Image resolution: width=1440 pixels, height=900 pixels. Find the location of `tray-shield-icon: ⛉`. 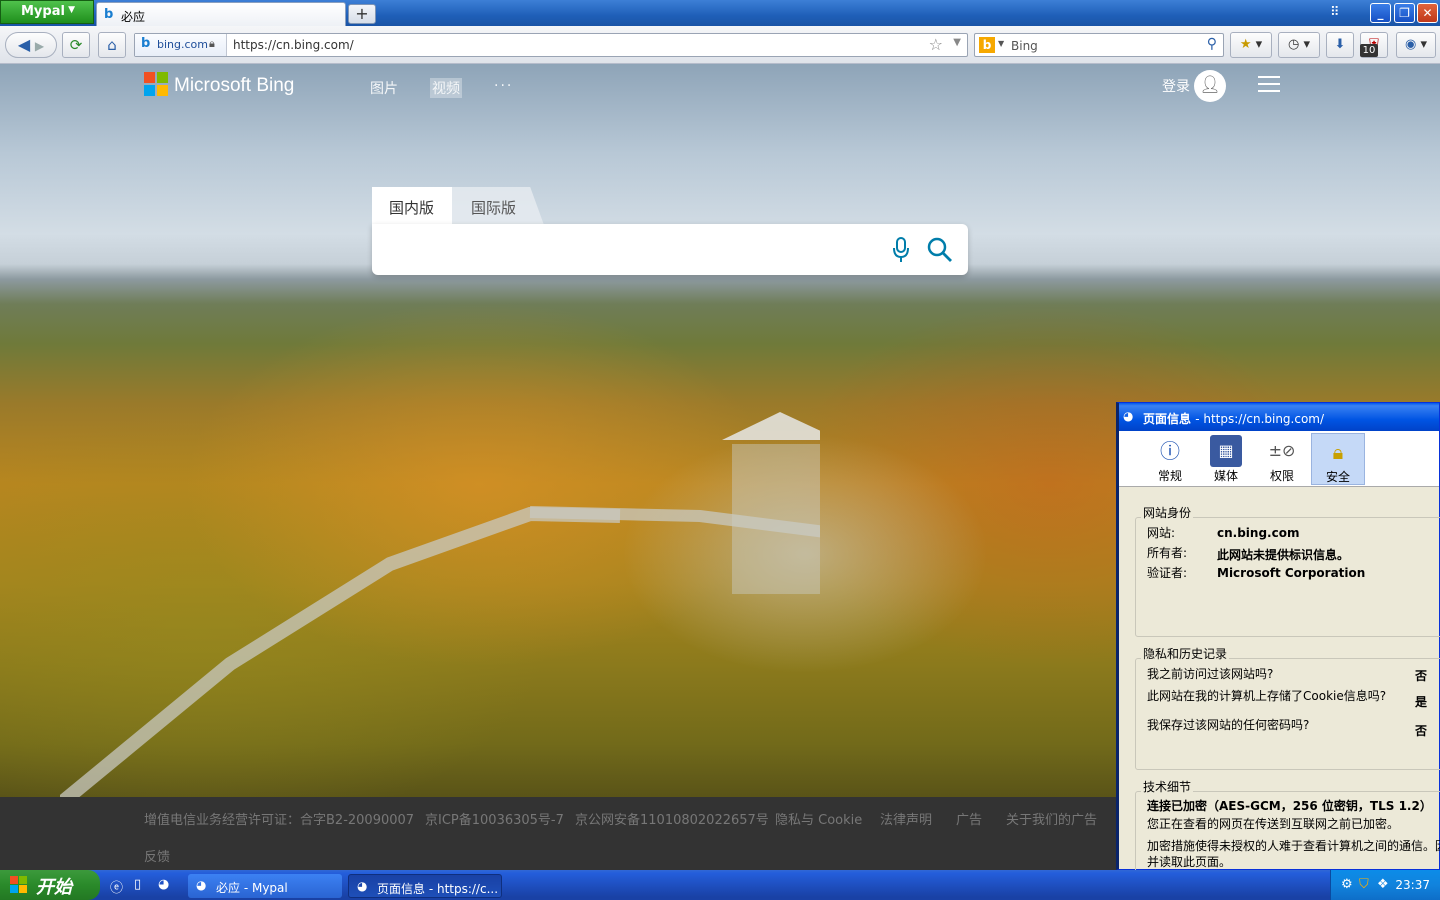

tray-shield-icon: ⛉ is located at coordinates (1364, 884).